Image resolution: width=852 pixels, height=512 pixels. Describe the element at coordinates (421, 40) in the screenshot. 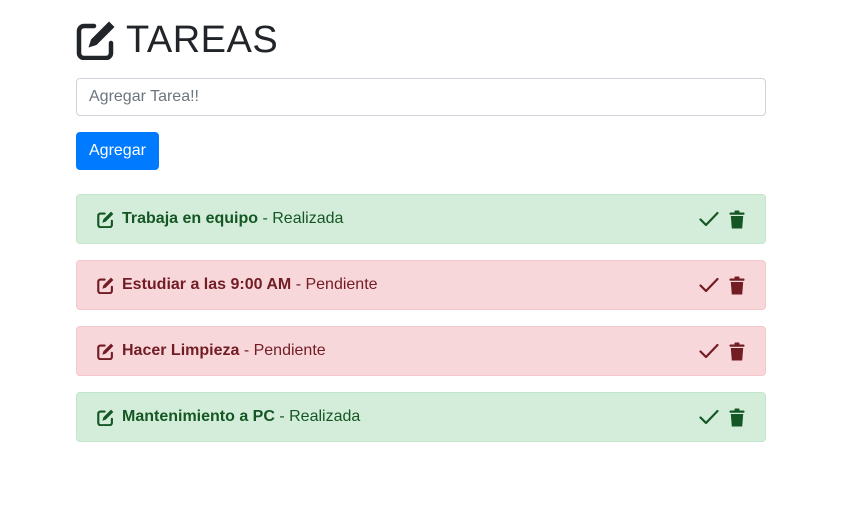

I see `page-header: TAREAS` at that location.